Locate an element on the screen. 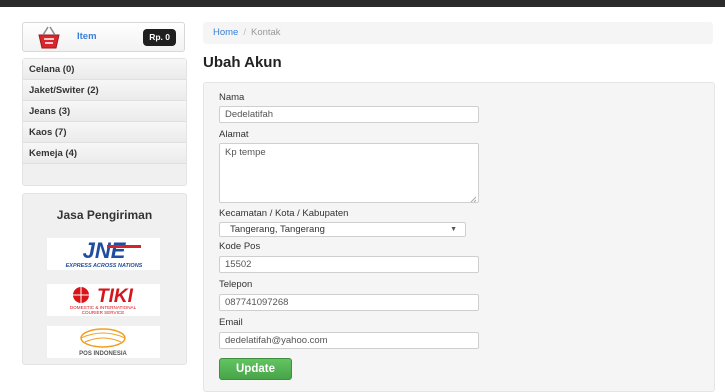  dropdown-arrow-icon: ▼ is located at coordinates (453, 229).